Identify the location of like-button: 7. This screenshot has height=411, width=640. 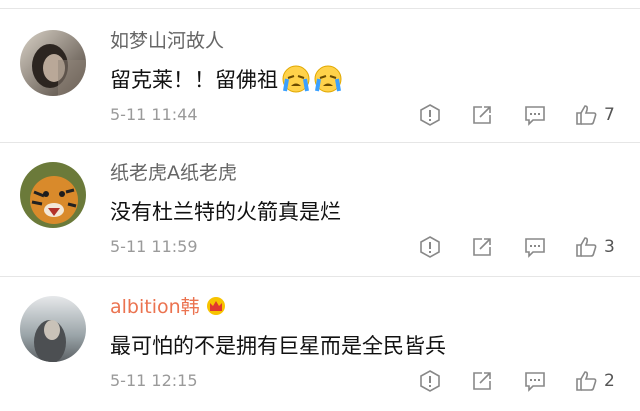
(594, 115).